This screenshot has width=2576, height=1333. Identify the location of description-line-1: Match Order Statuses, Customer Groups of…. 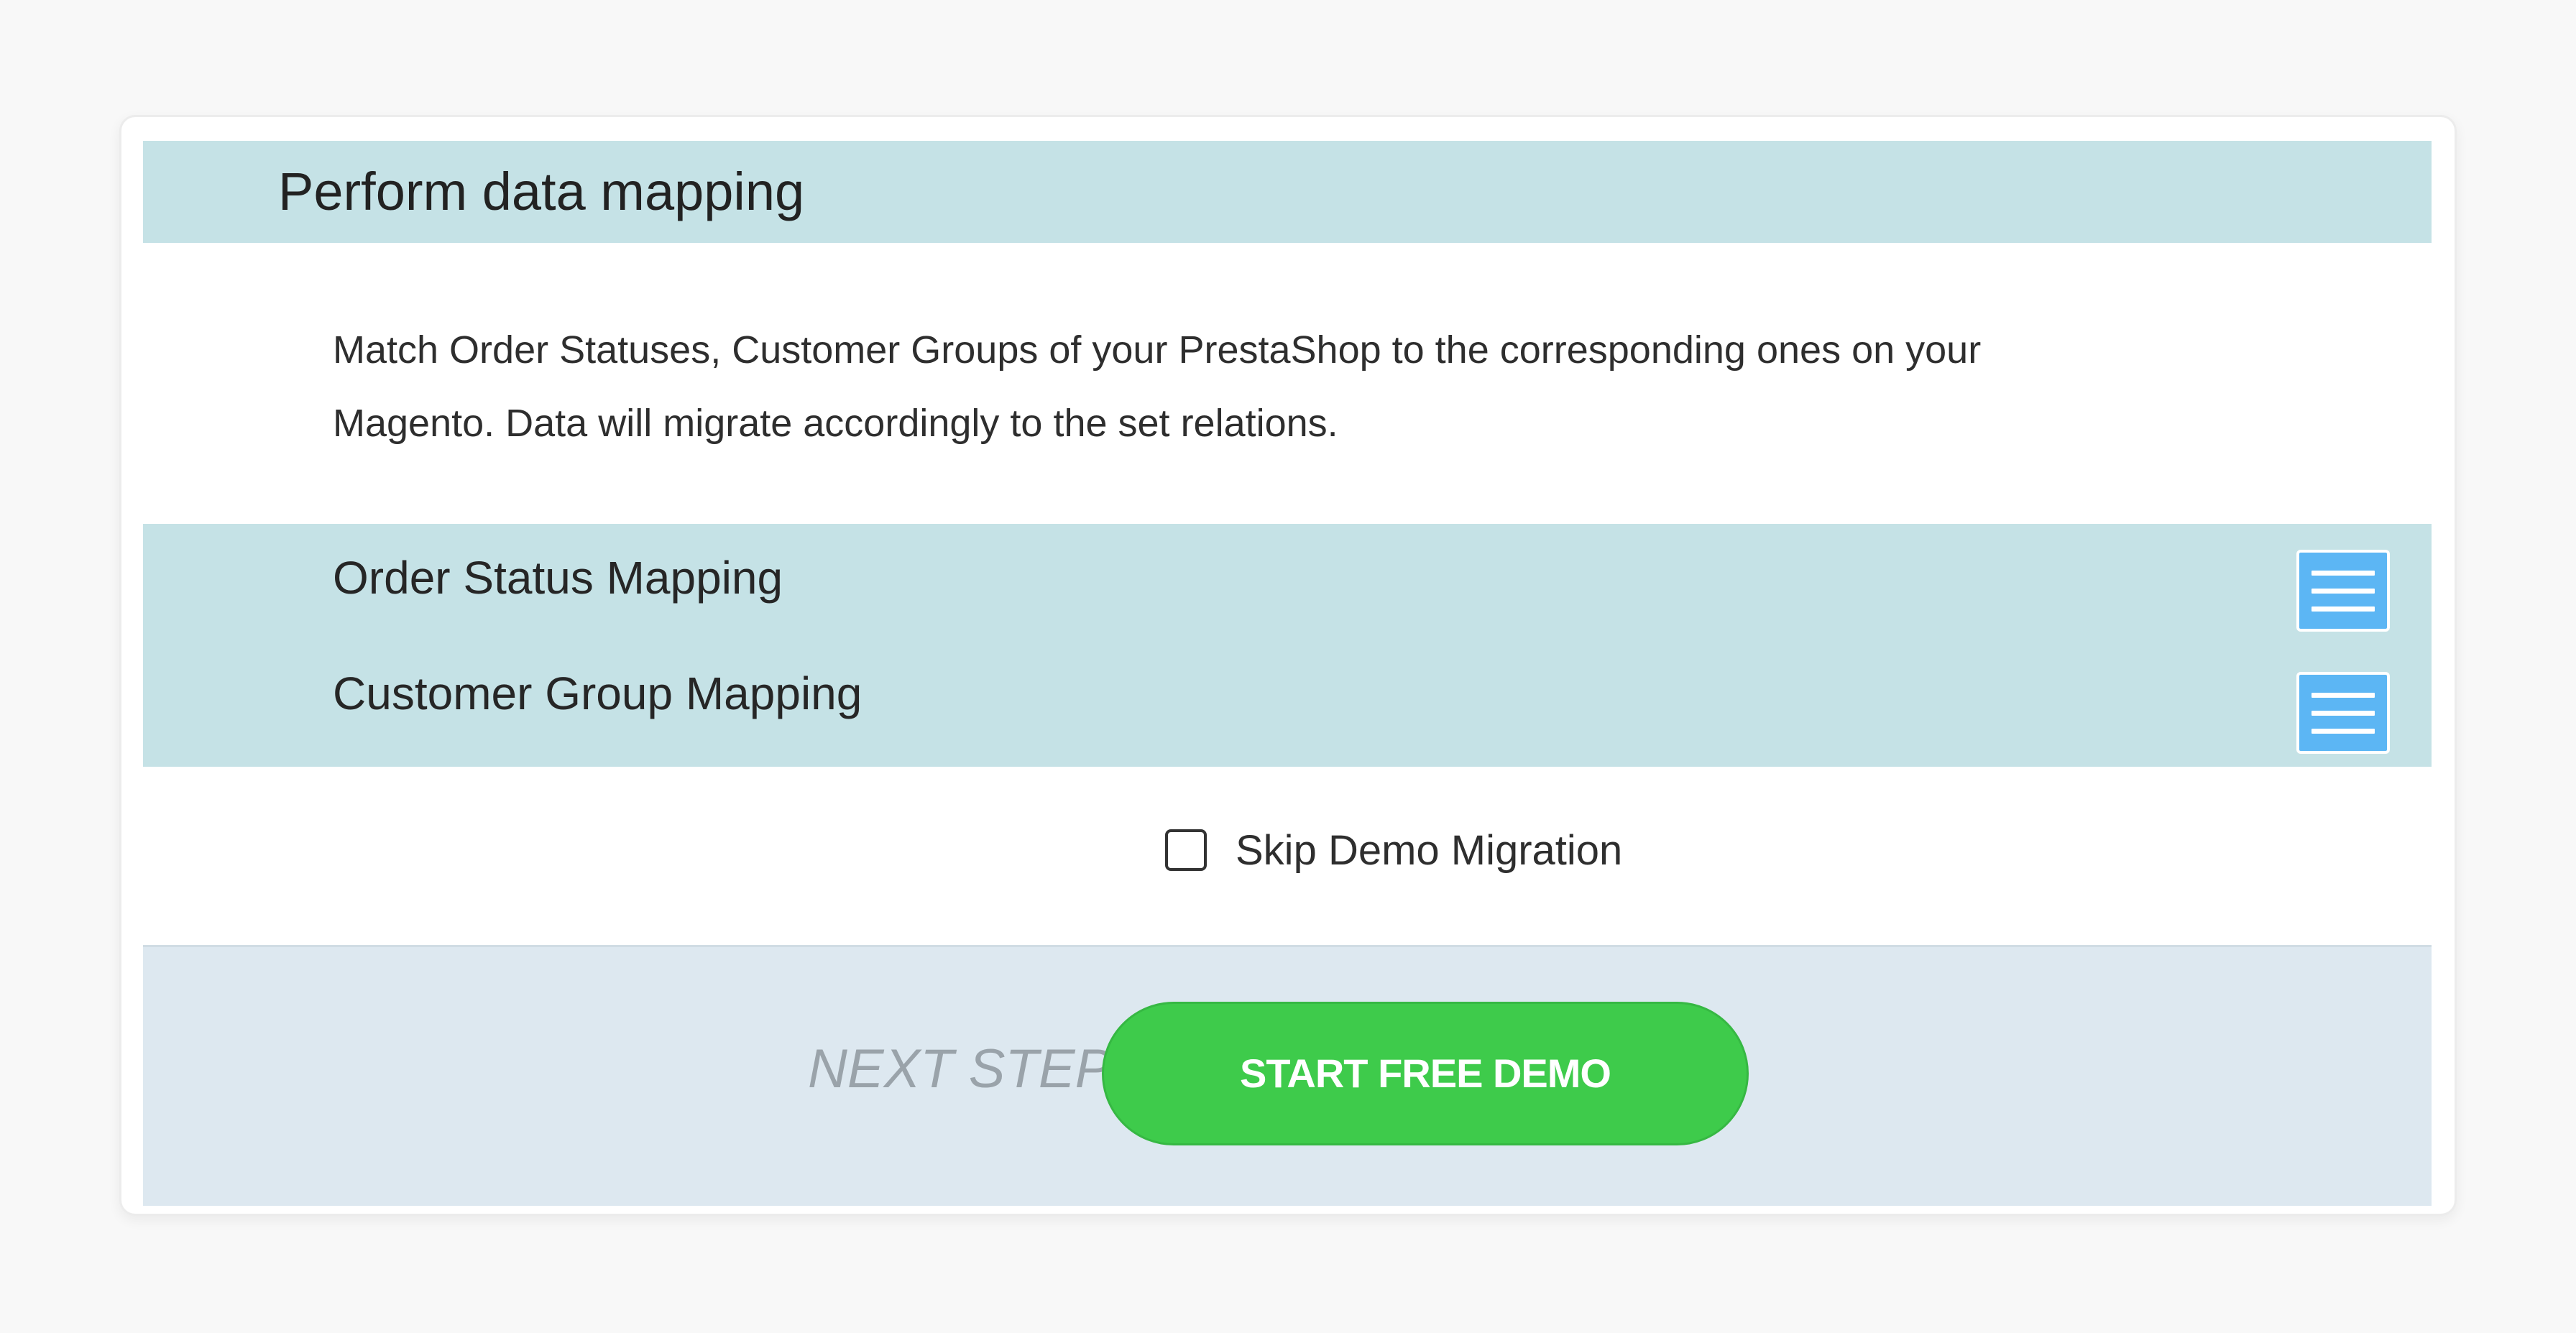
(1157, 350).